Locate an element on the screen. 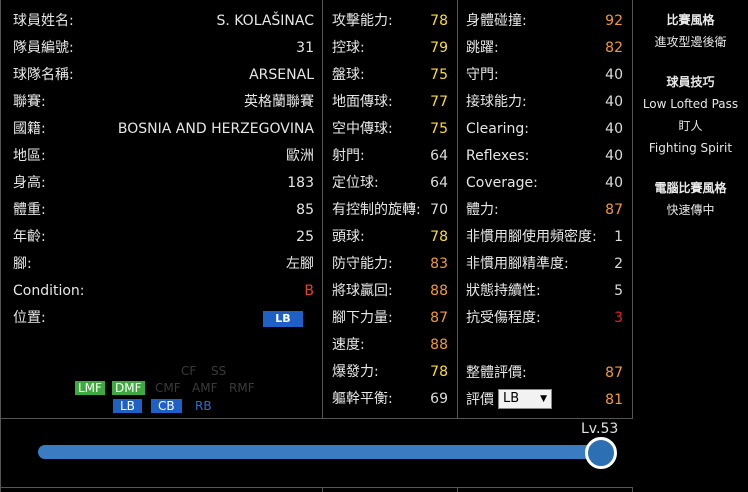 This screenshot has width=748, height=492. info-value: S. KOLAŠINAC is located at coordinates (265, 21).